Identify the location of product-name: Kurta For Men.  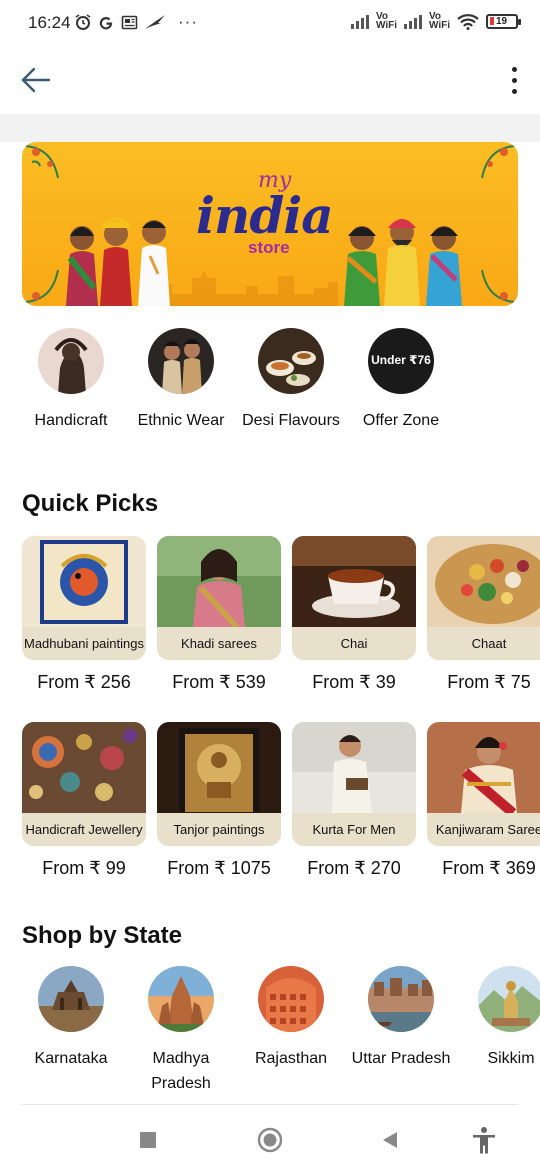
(354, 829).